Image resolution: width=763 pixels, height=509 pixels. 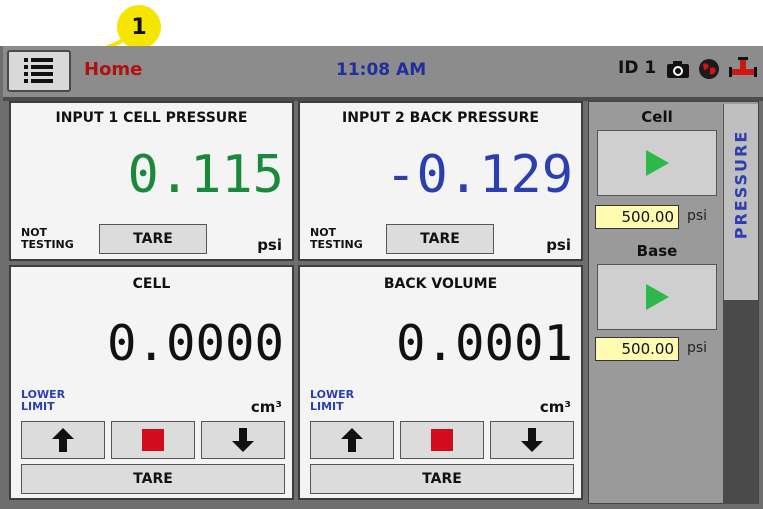 I want to click on base-play-button, so click(x=657, y=297).